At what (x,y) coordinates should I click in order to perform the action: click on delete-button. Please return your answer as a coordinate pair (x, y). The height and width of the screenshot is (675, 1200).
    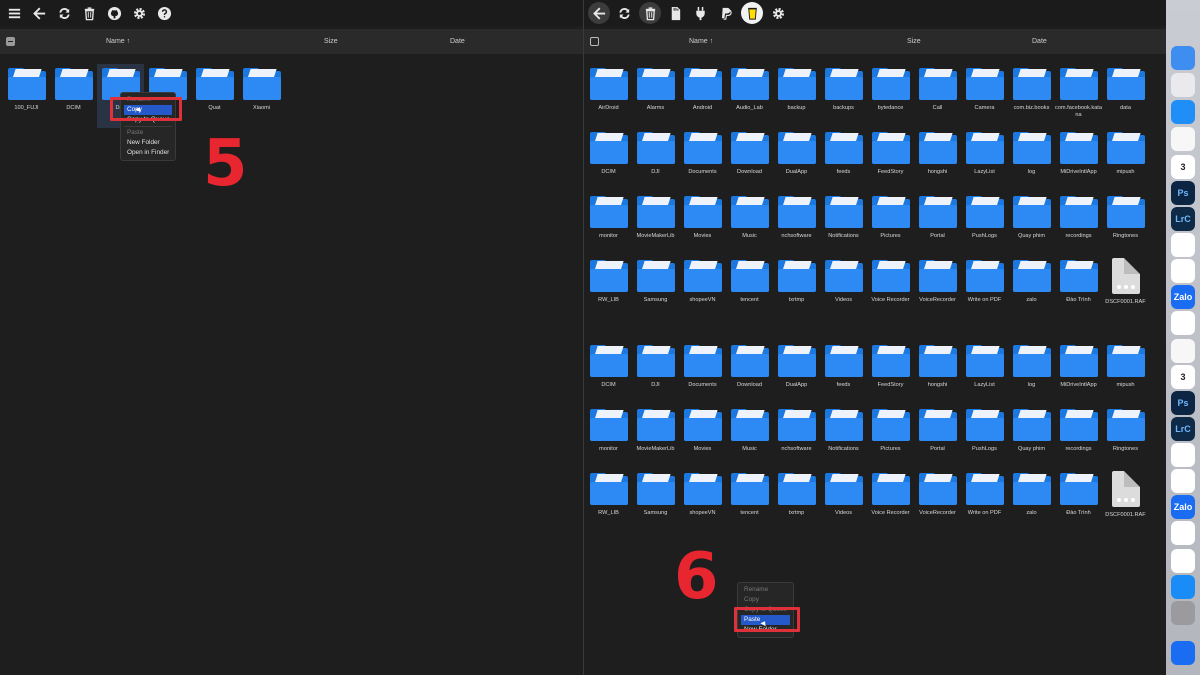
    Looking at the image, I should click on (89, 13).